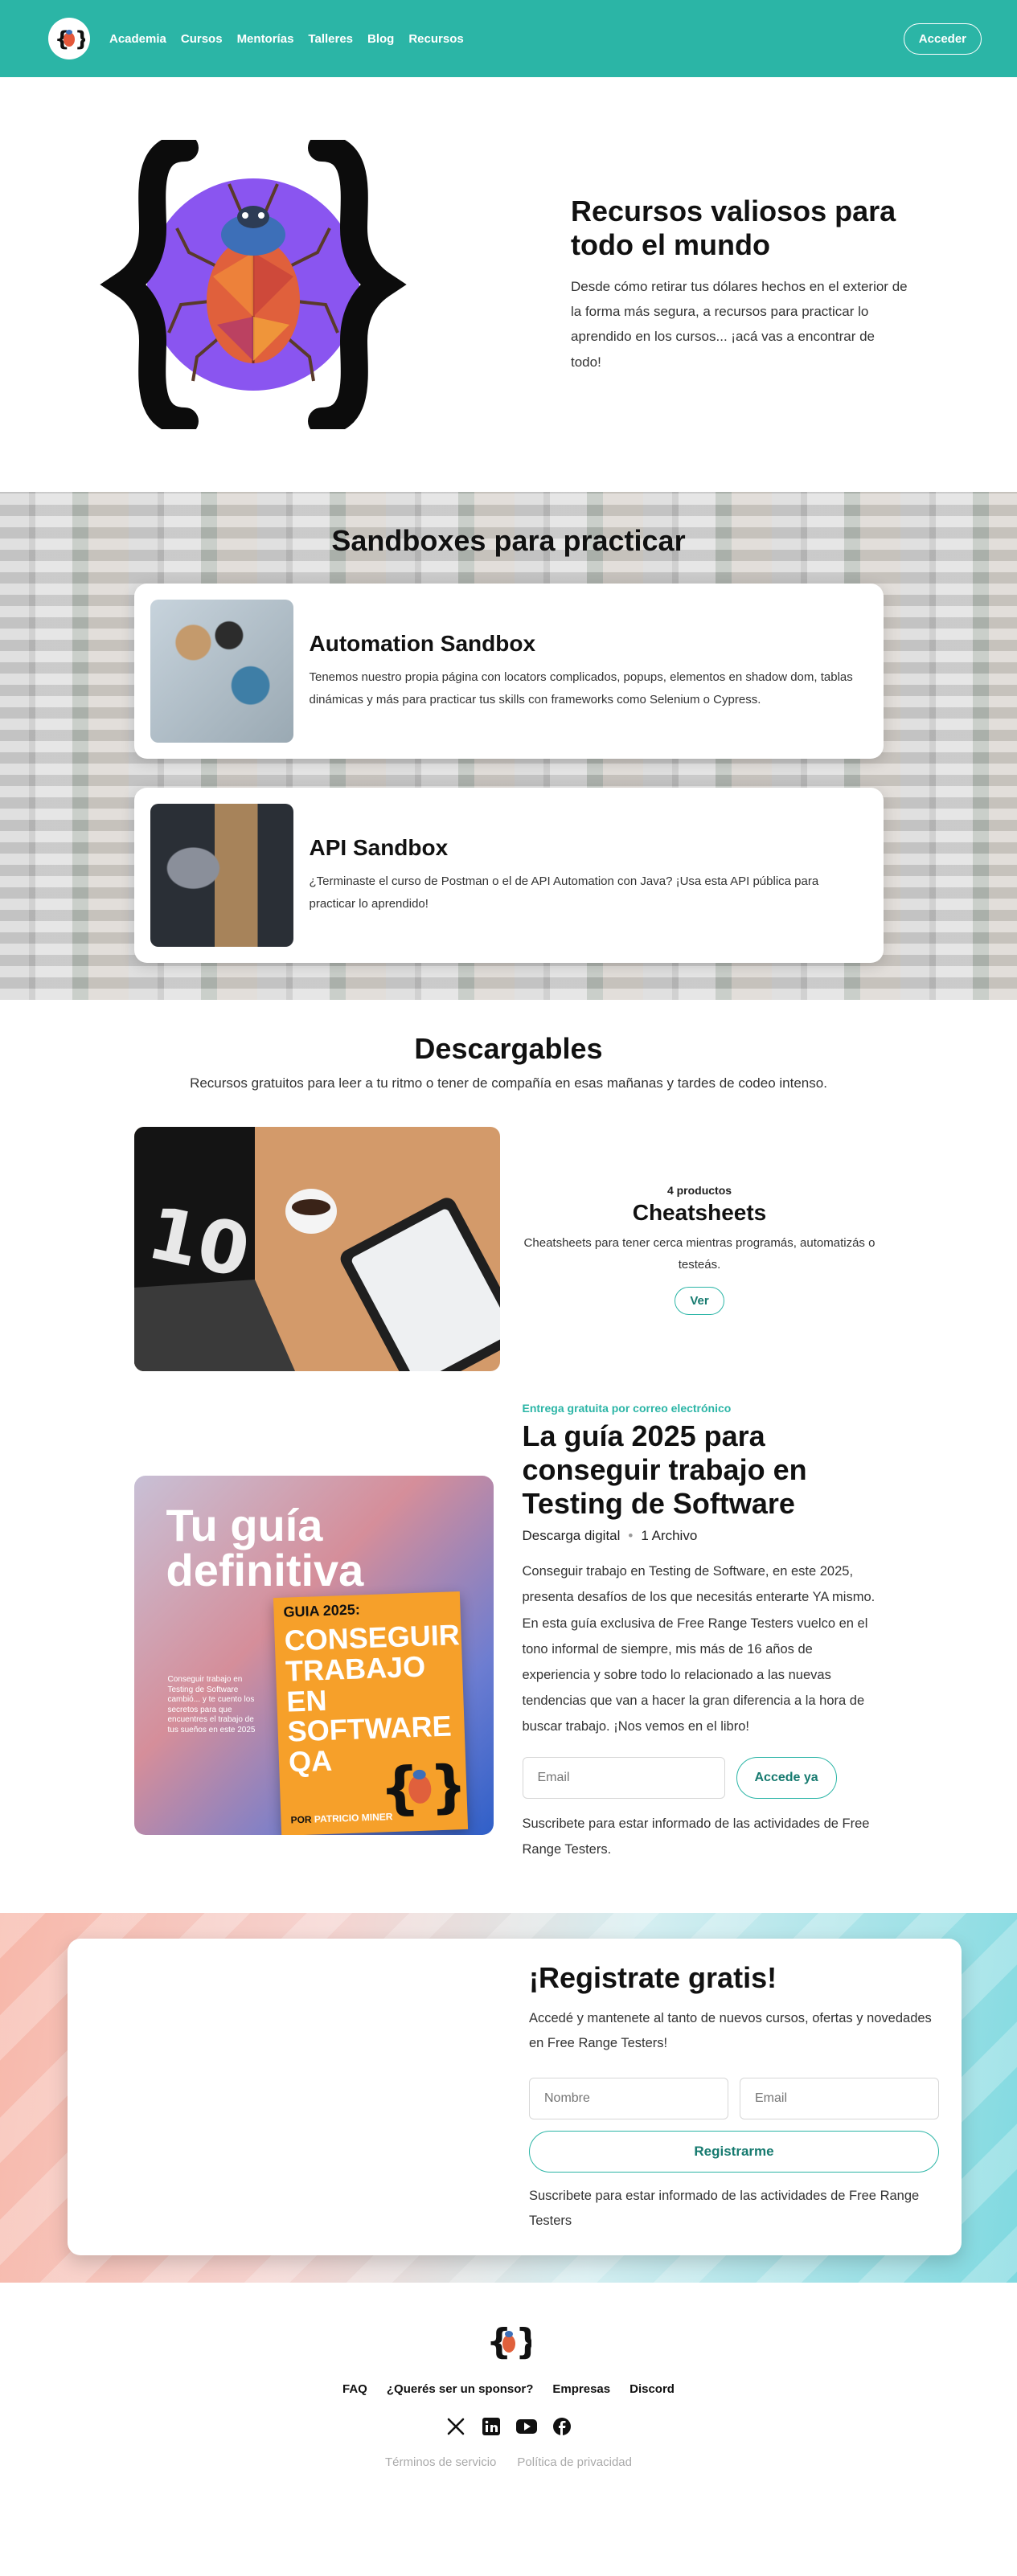 Image resolution: width=1017 pixels, height=2576 pixels. I want to click on nav-academia: Academia, so click(137, 39).